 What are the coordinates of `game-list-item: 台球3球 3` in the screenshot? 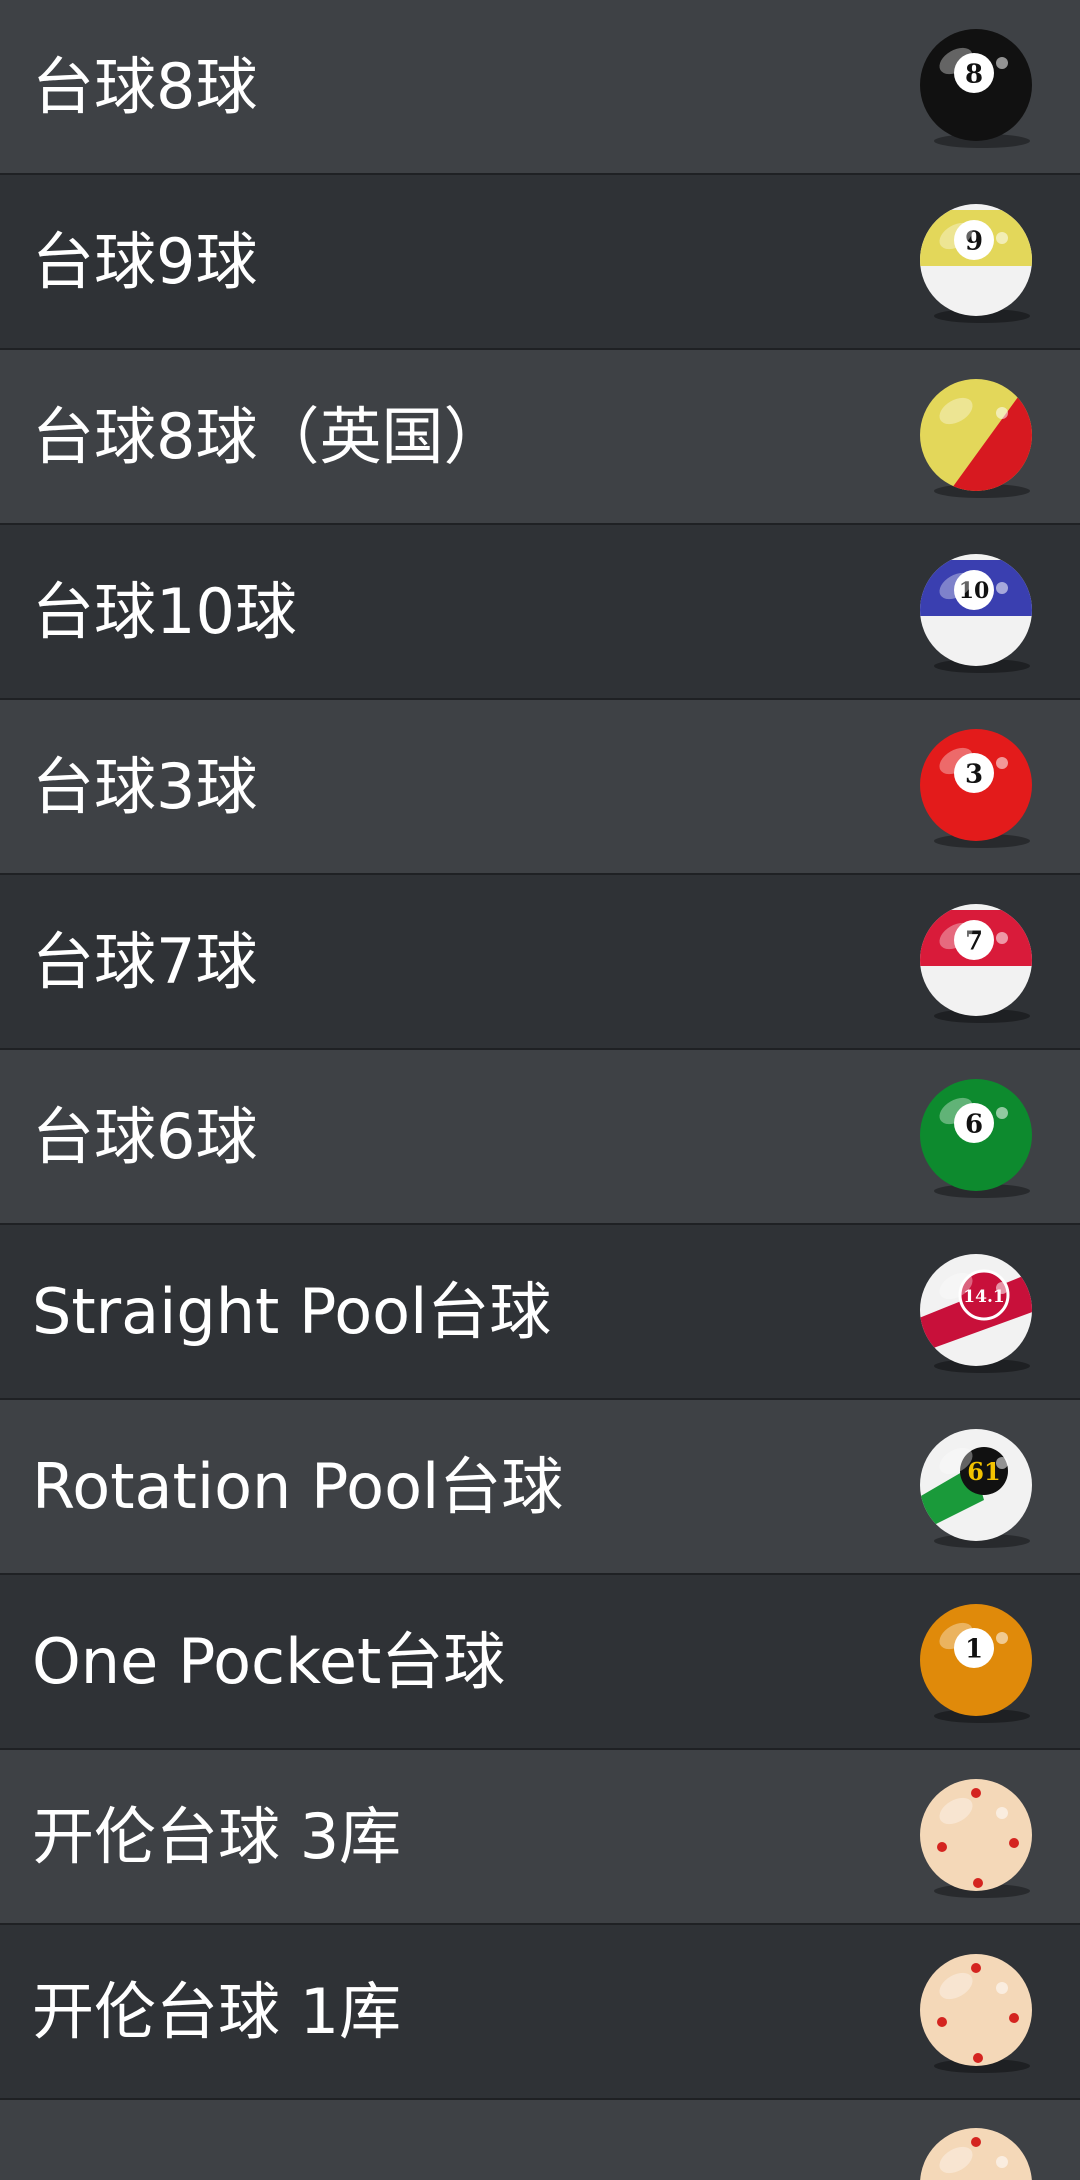 It's located at (540, 787).